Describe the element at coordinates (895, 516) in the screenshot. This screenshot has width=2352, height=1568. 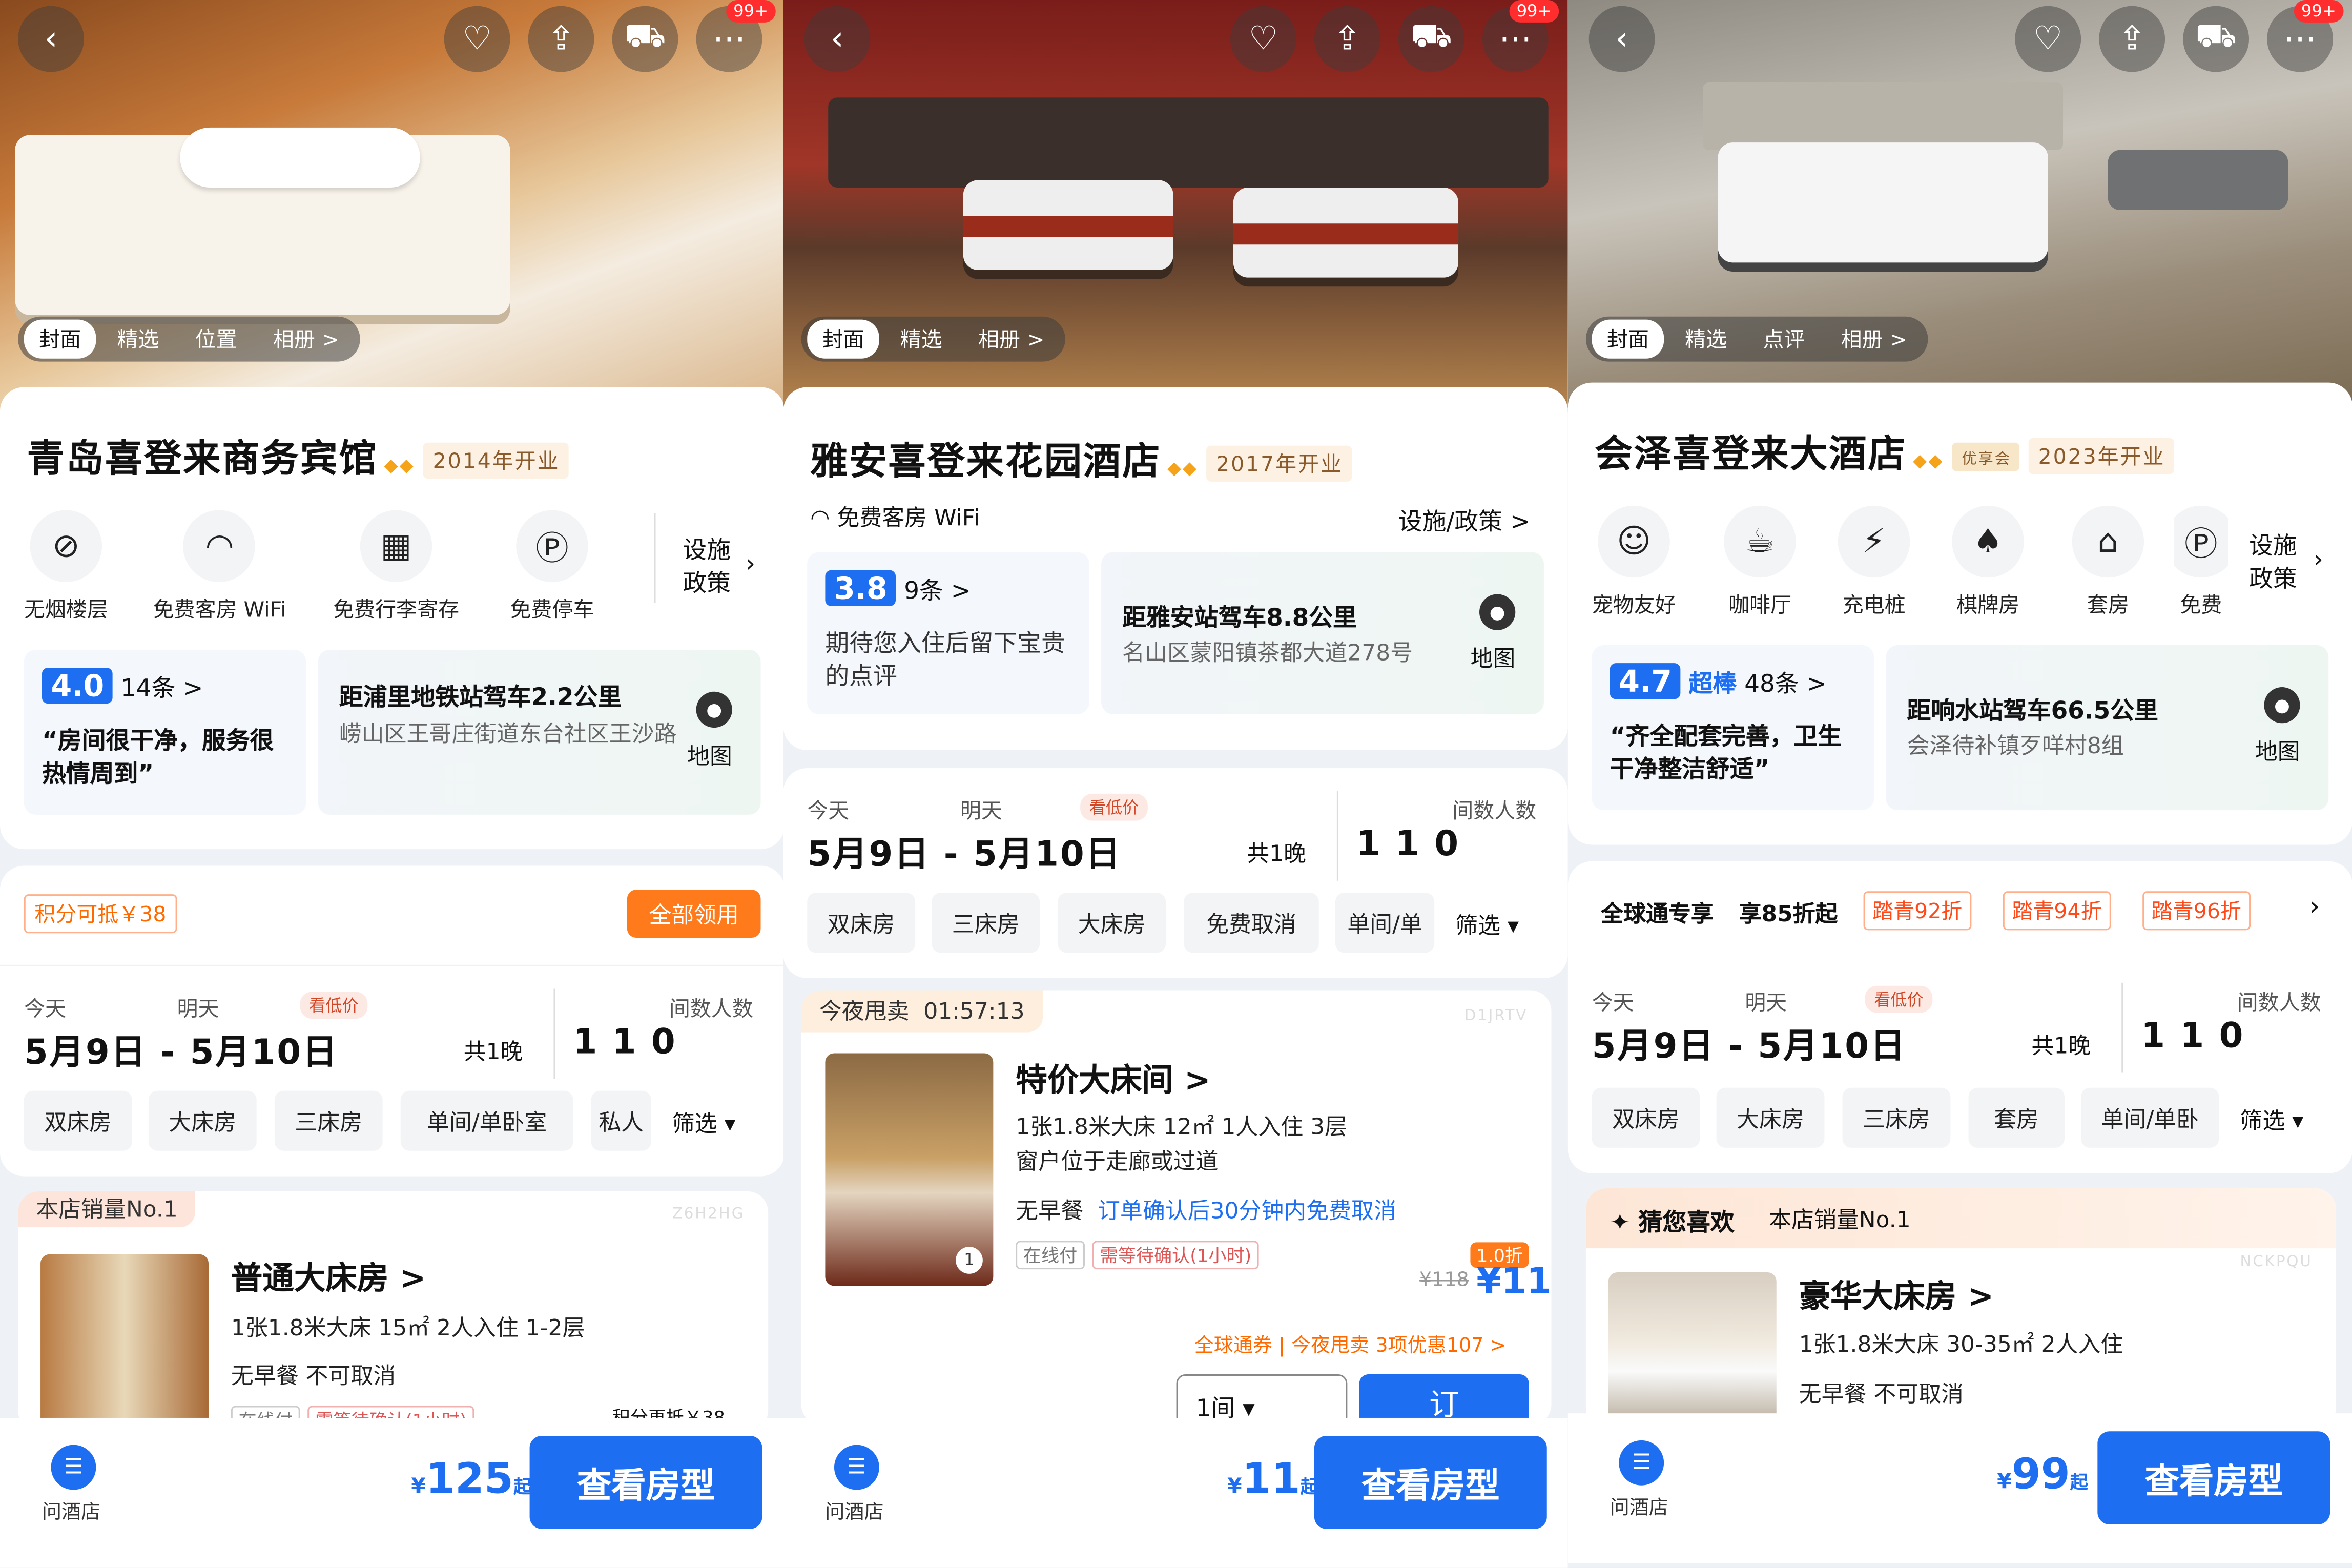
I see `wifi-facility: ◠ 免费客房 WiFi` at that location.